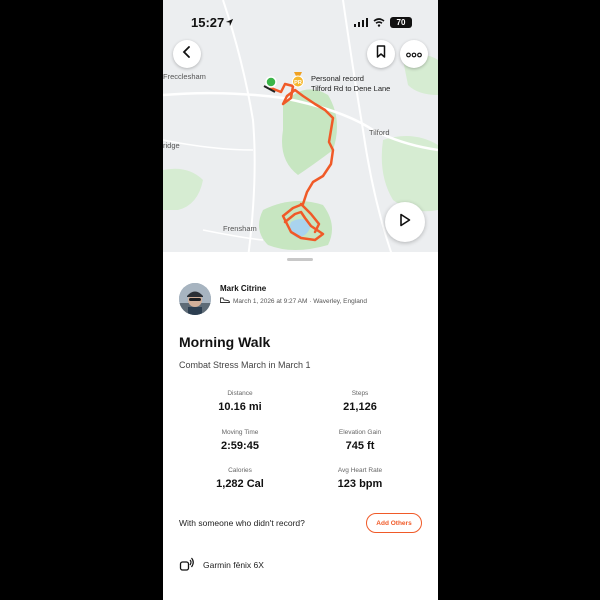 Image resolution: width=600 pixels, height=600 pixels. Describe the element at coordinates (360, 407) in the screenshot. I see `stat-value: 21,126` at that location.